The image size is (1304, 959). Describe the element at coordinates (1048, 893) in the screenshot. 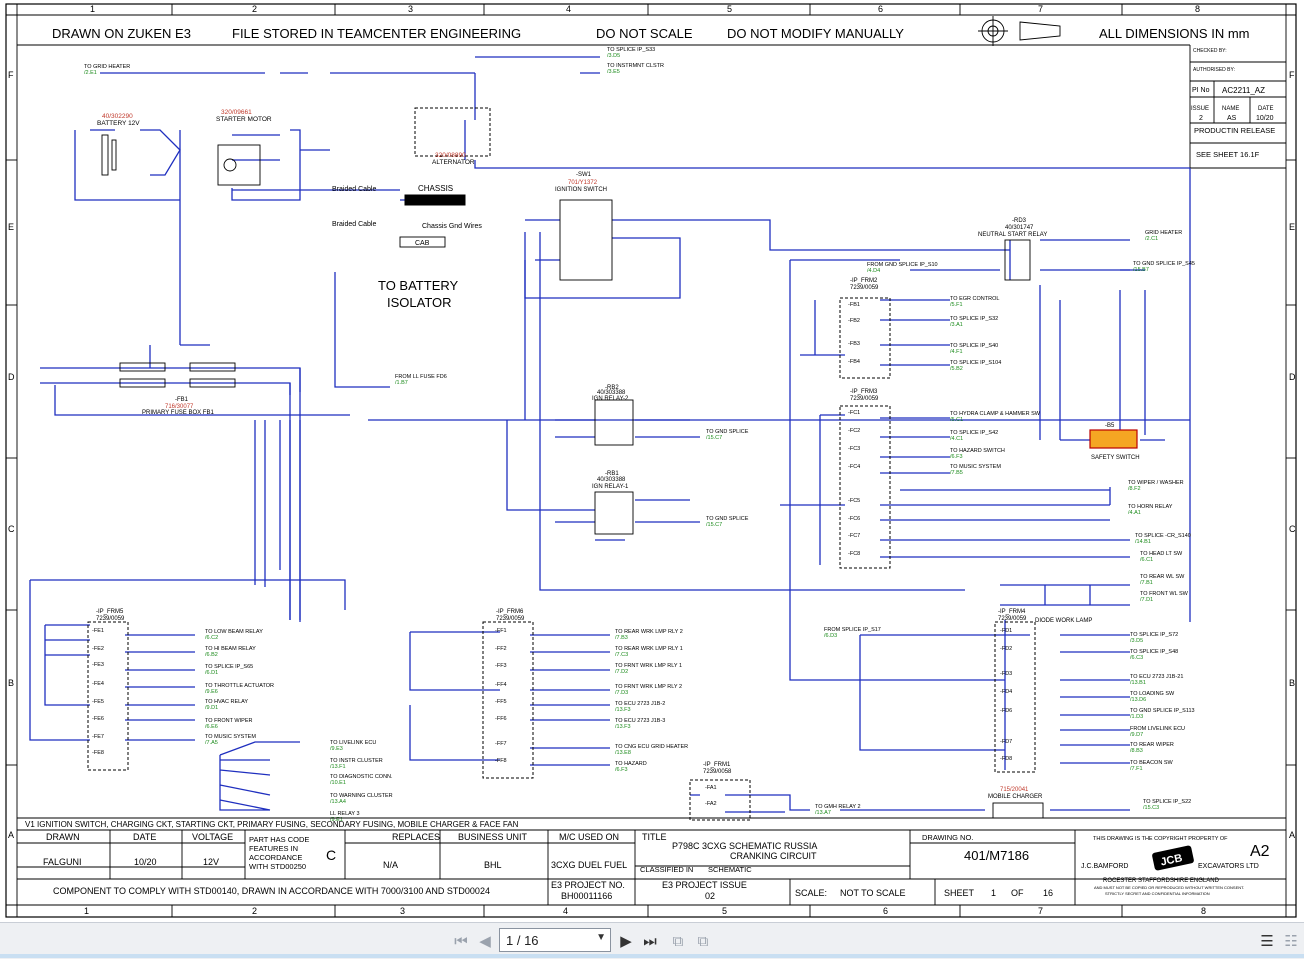

I see `sheet-total: 16` at that location.